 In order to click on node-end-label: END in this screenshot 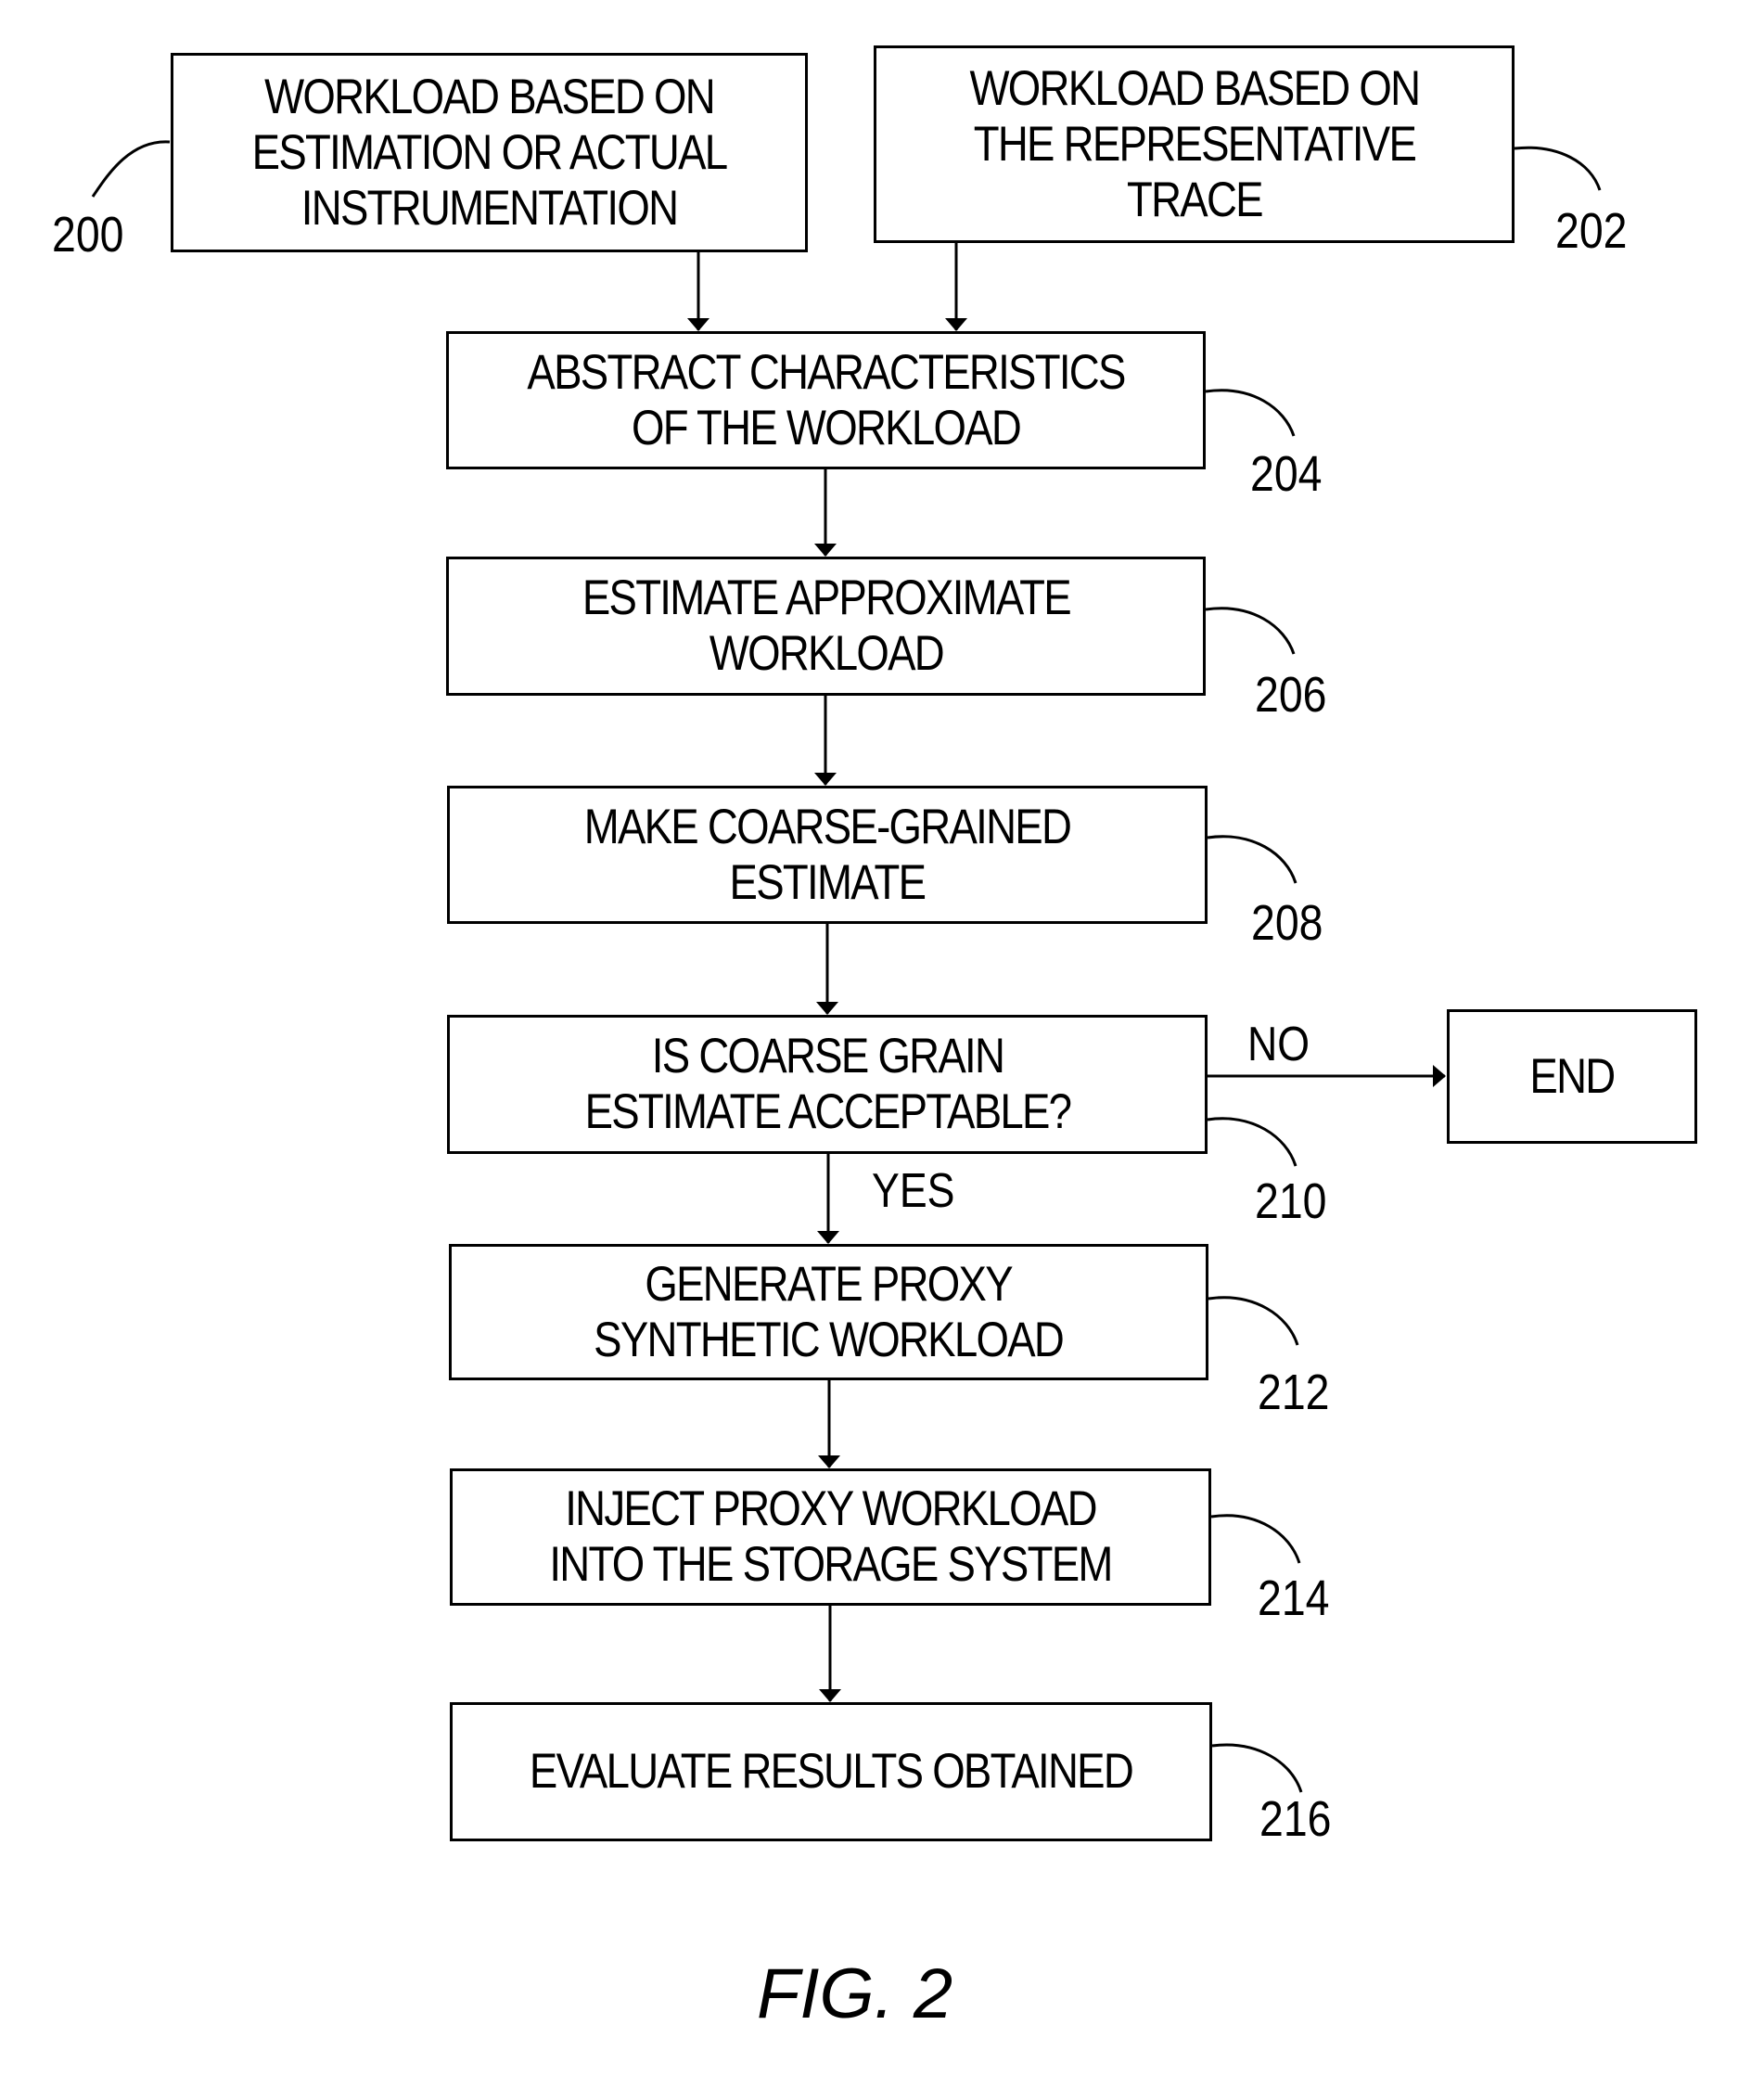, I will do `click(1572, 1076)`.